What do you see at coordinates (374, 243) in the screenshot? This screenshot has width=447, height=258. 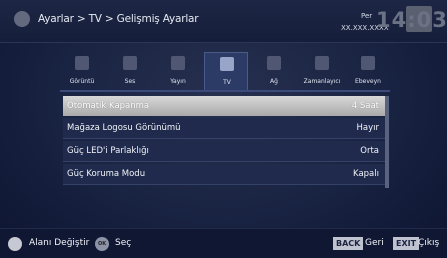 I see `back-hint: Geri` at bounding box center [374, 243].